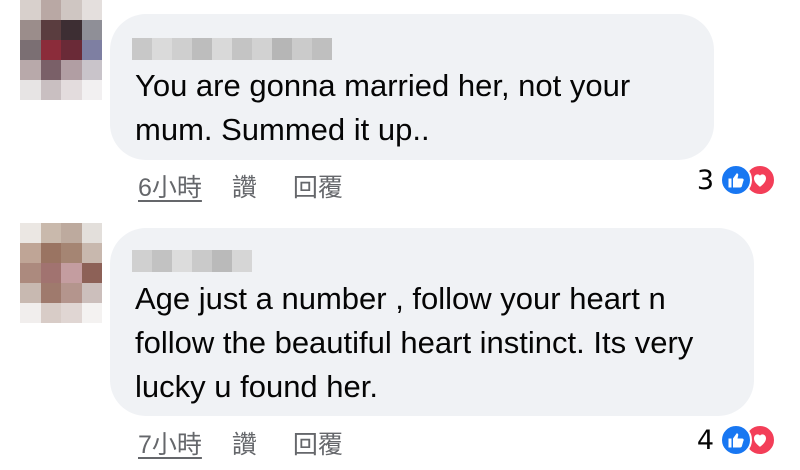  What do you see at coordinates (705, 440) in the screenshot?
I see `reaction-count: 4` at bounding box center [705, 440].